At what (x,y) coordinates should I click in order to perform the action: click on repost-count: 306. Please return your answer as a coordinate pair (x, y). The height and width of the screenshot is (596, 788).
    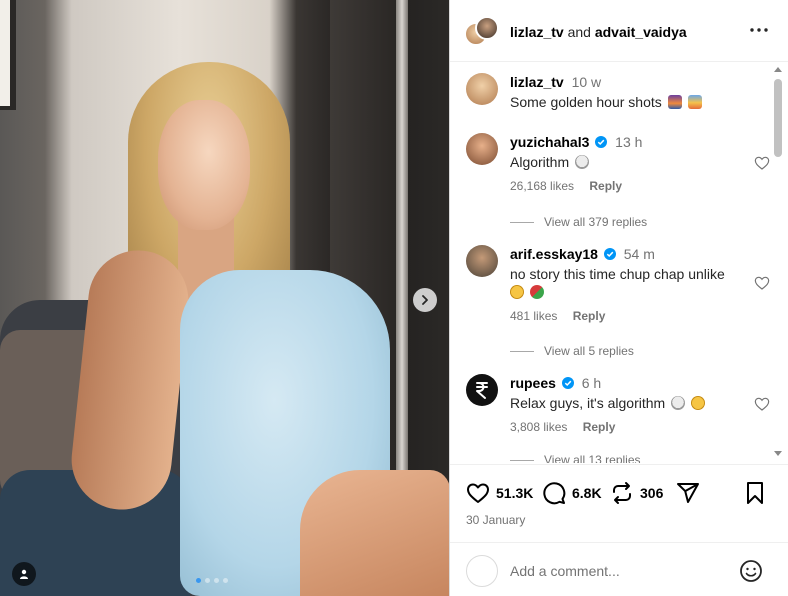
    Looking at the image, I should click on (652, 493).